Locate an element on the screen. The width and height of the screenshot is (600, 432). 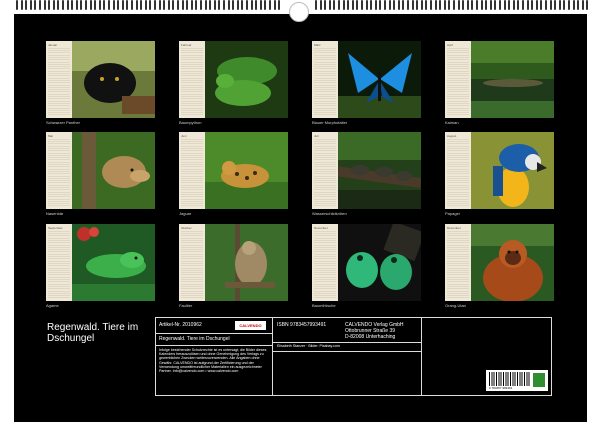
month-name: April is located at coordinates (450, 45).